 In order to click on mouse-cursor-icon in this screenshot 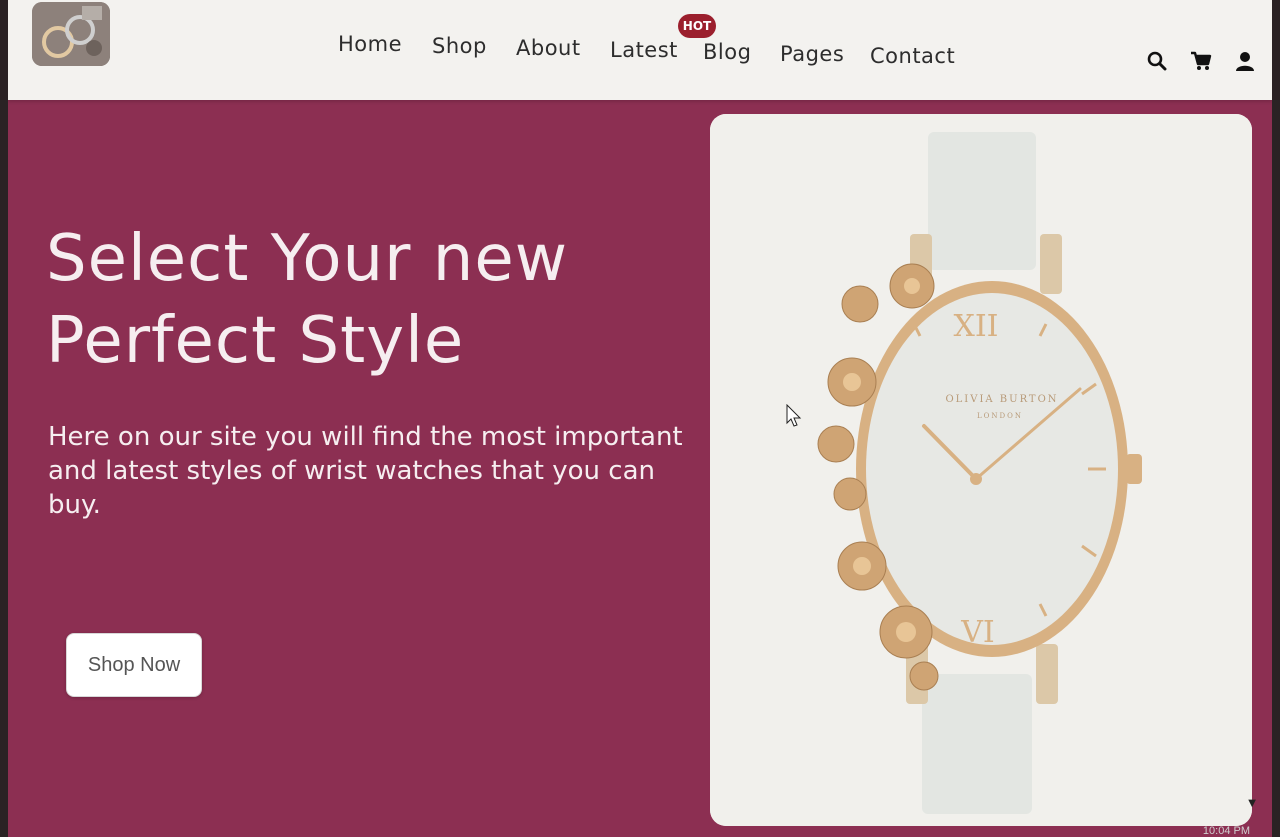, I will do `click(794, 415)`.